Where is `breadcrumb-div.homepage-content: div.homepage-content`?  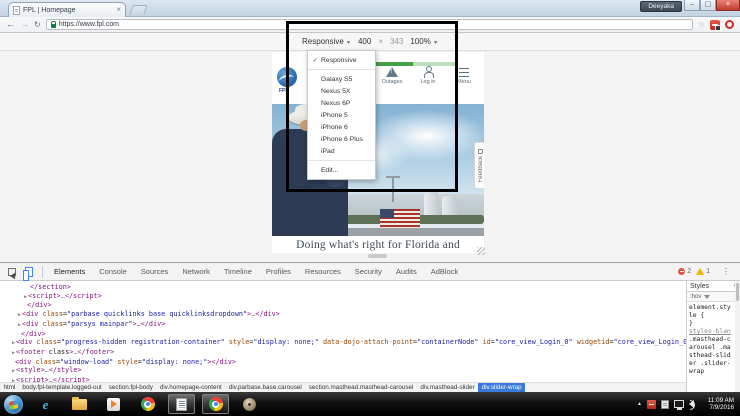 breadcrumb-div.homepage-content: div.homepage-content is located at coordinates (190, 387).